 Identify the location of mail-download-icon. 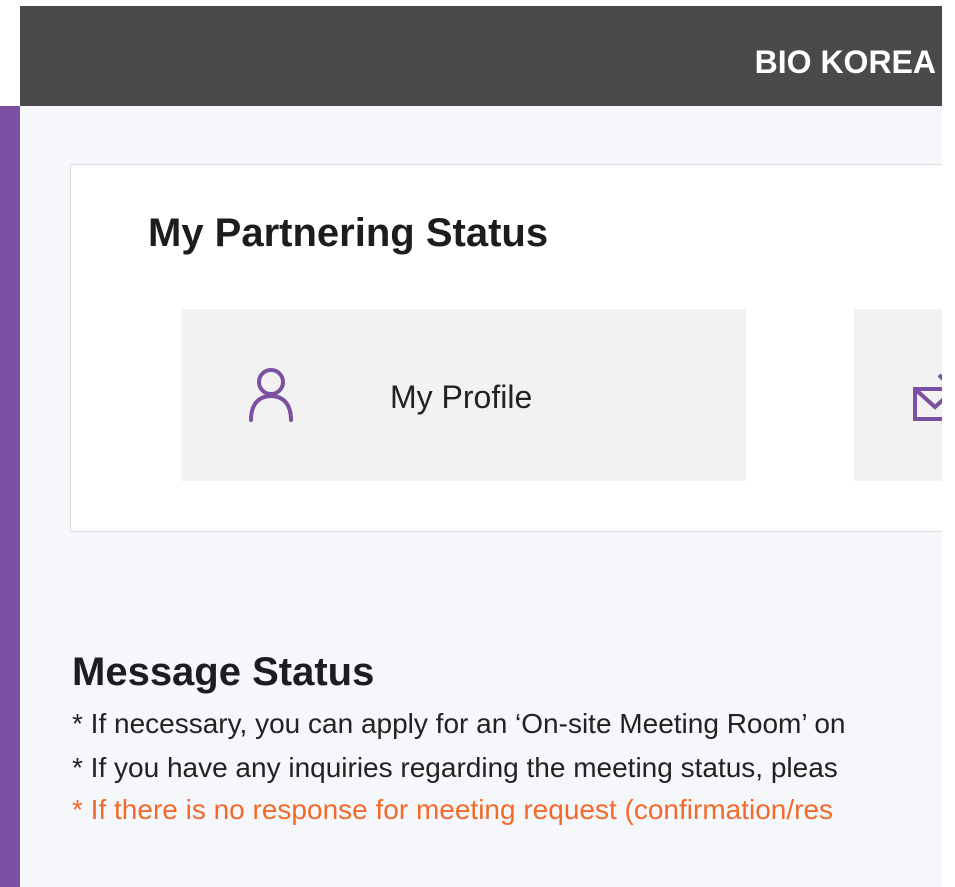
(927, 394).